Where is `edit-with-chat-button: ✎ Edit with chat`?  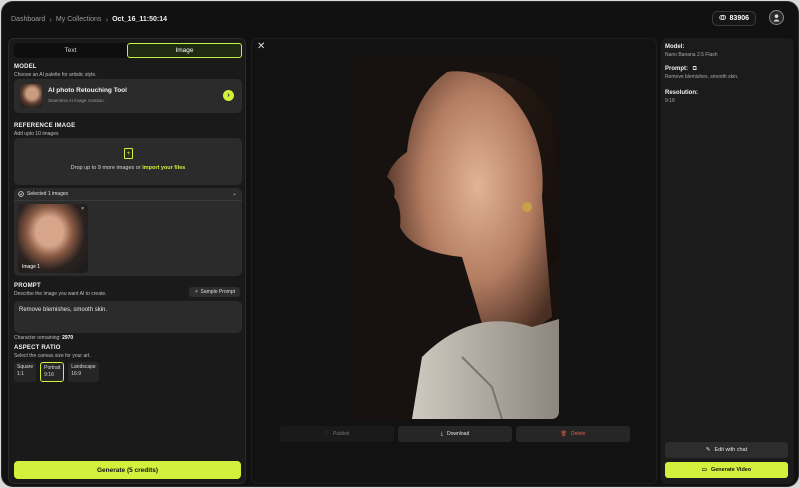 edit-with-chat-button: ✎ Edit with chat is located at coordinates (726, 450).